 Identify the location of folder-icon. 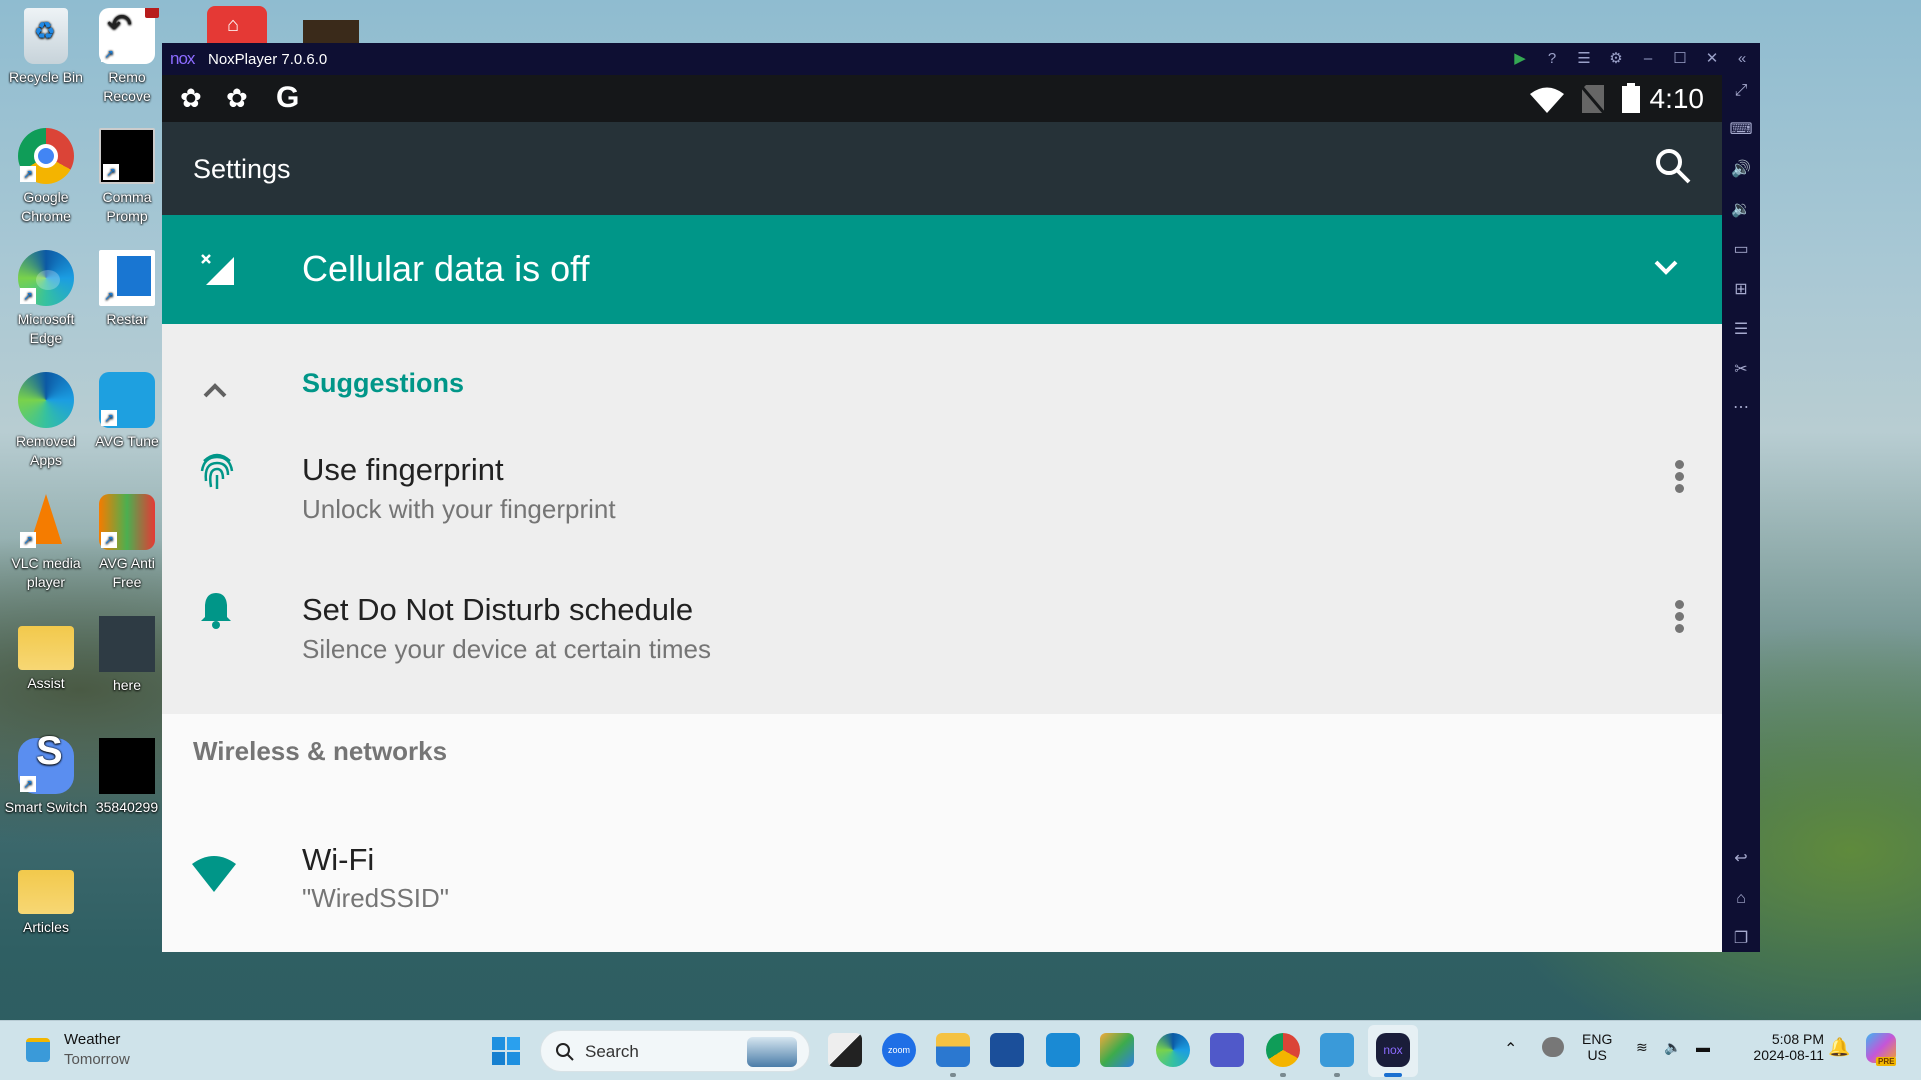
(46, 892).